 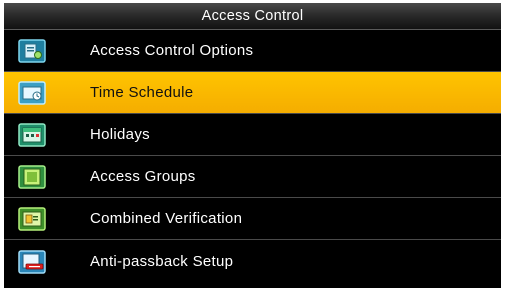 What do you see at coordinates (32, 93) in the screenshot?
I see `time-schedule-icon` at bounding box center [32, 93].